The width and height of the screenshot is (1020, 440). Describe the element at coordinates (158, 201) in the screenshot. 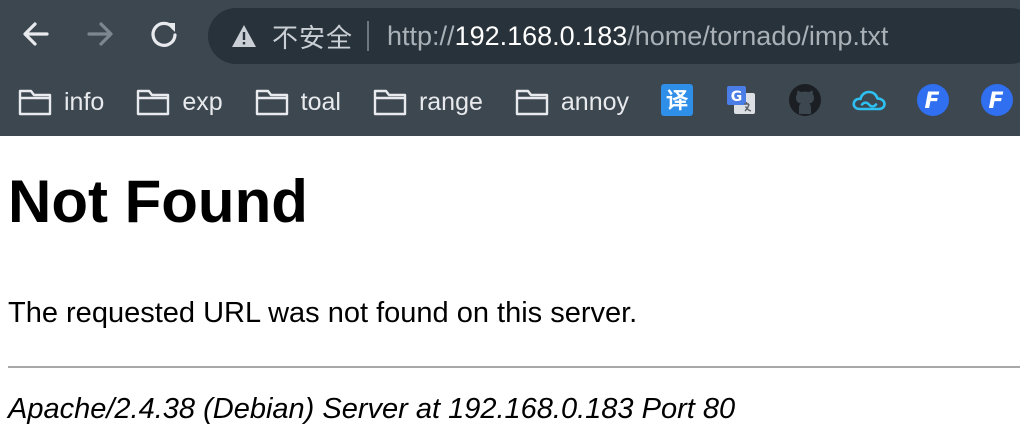

I see `page-title: Not Found` at that location.